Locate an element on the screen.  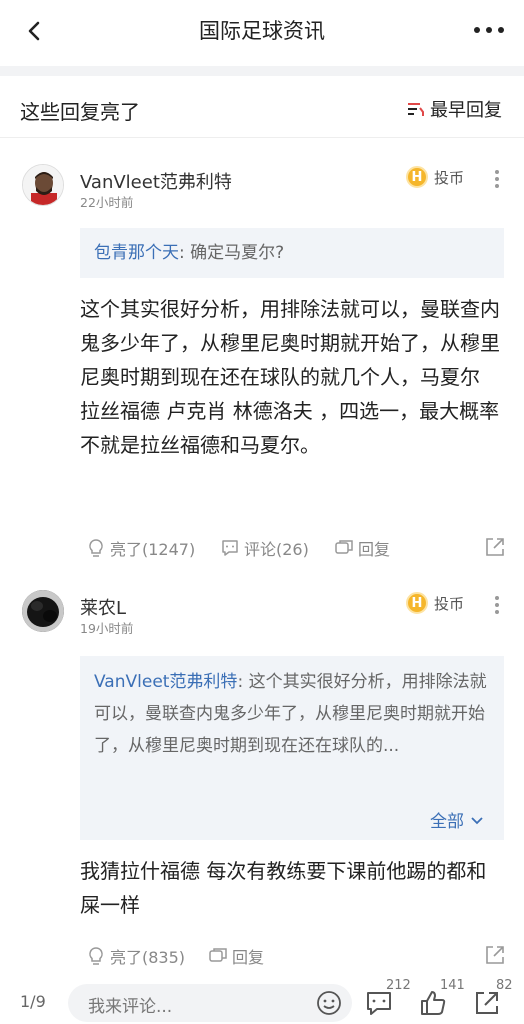
bottom-bar: 1/9 我来评论... 212 141 82 is located at coordinates (262, 1001).